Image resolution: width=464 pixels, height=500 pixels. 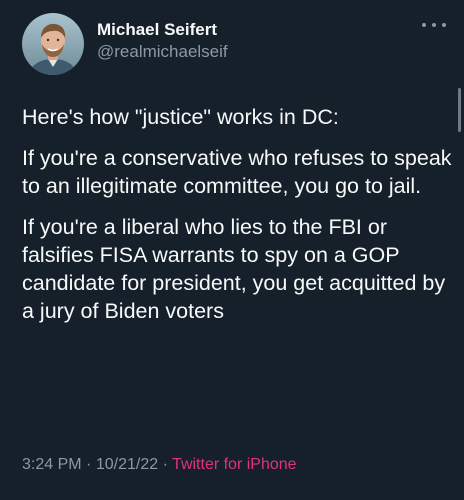 I want to click on tweet-paragraph: Here's how "justice" works in DC:, so click(x=180, y=117).